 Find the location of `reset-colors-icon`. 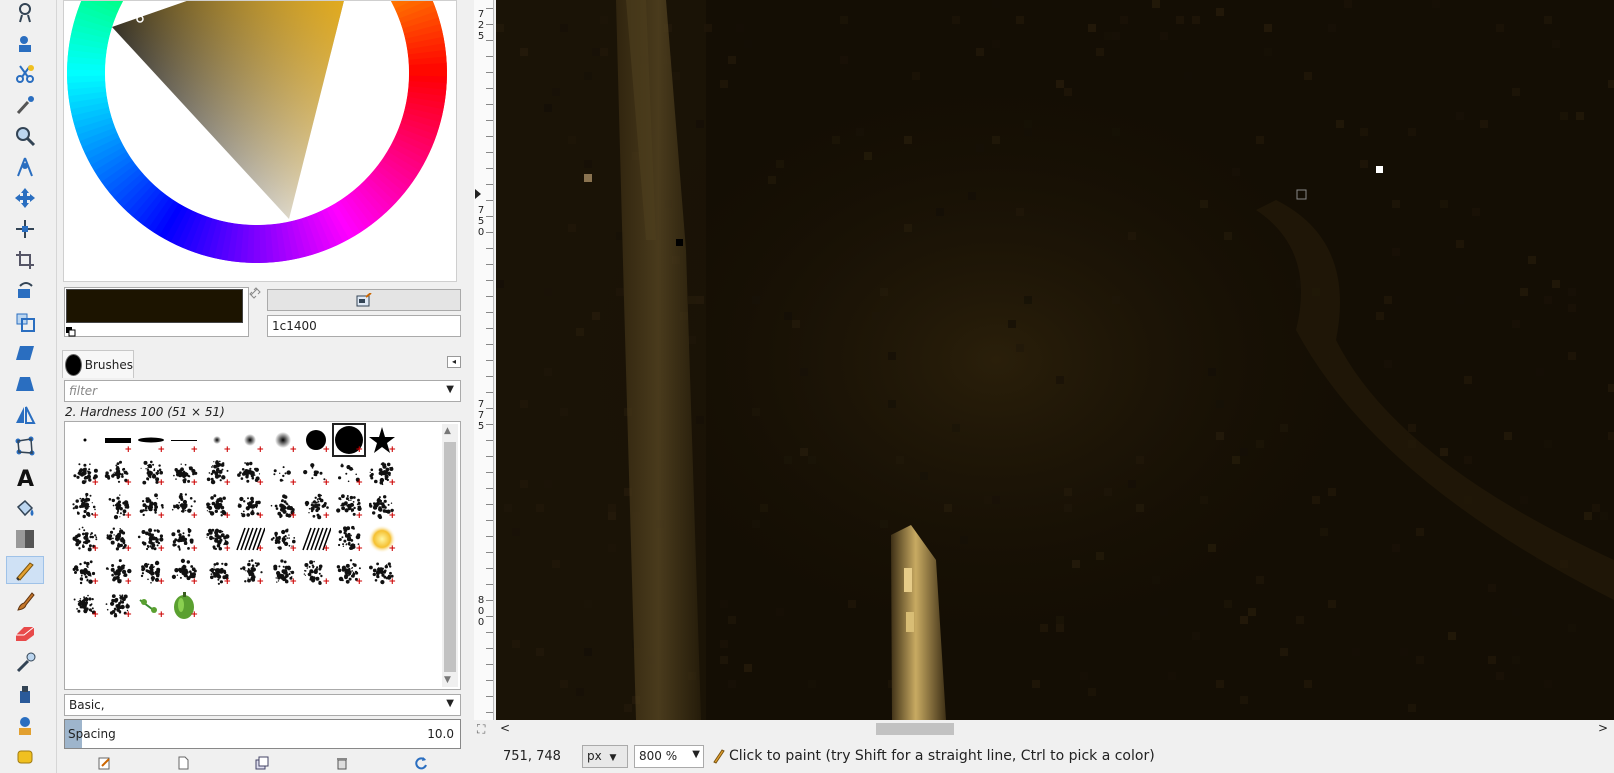

reset-colors-icon is located at coordinates (71, 331).